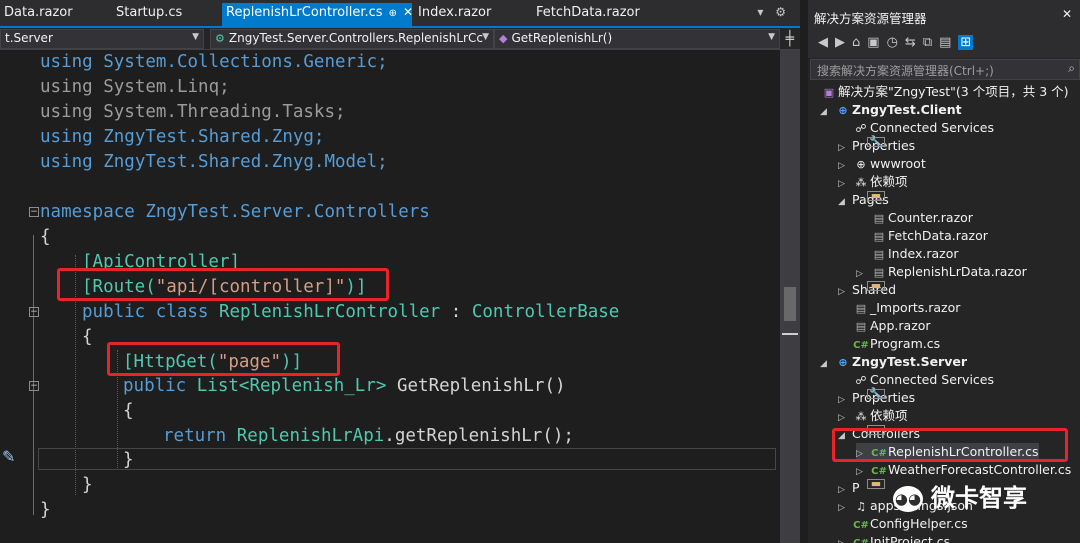  What do you see at coordinates (863, 200) in the screenshot?
I see `tree-item: ◢ ▬ Pages` at bounding box center [863, 200].